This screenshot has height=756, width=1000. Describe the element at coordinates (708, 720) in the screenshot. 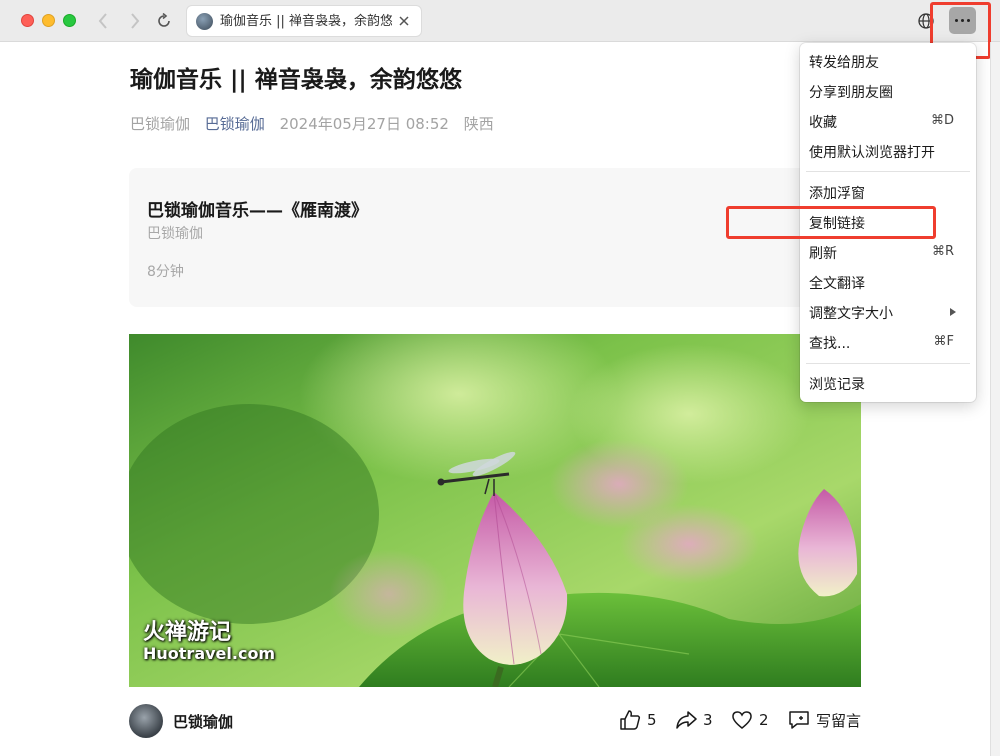

I see `share-count: 3` at that location.